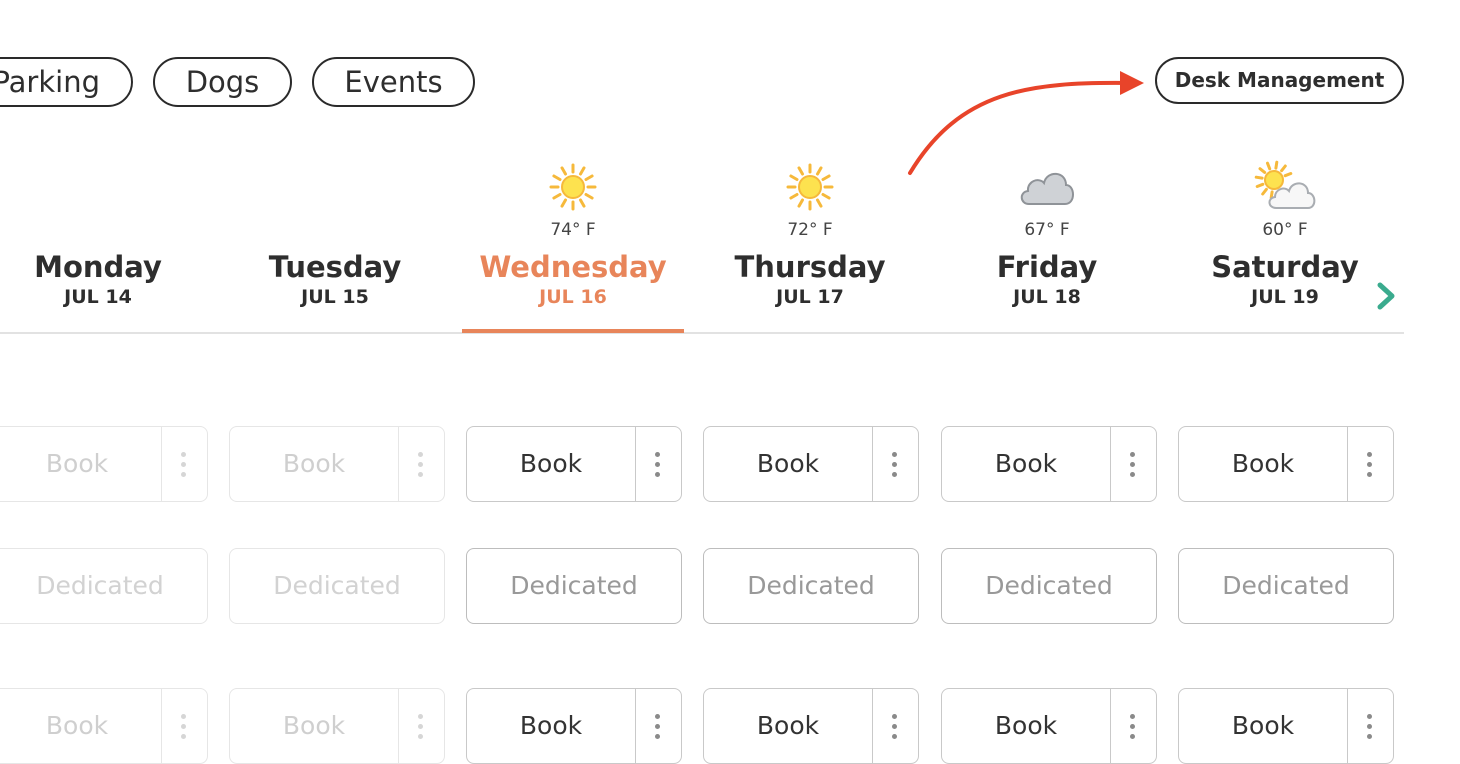 The height and width of the screenshot is (764, 1460). I want to click on tab-divider, so click(702, 333).